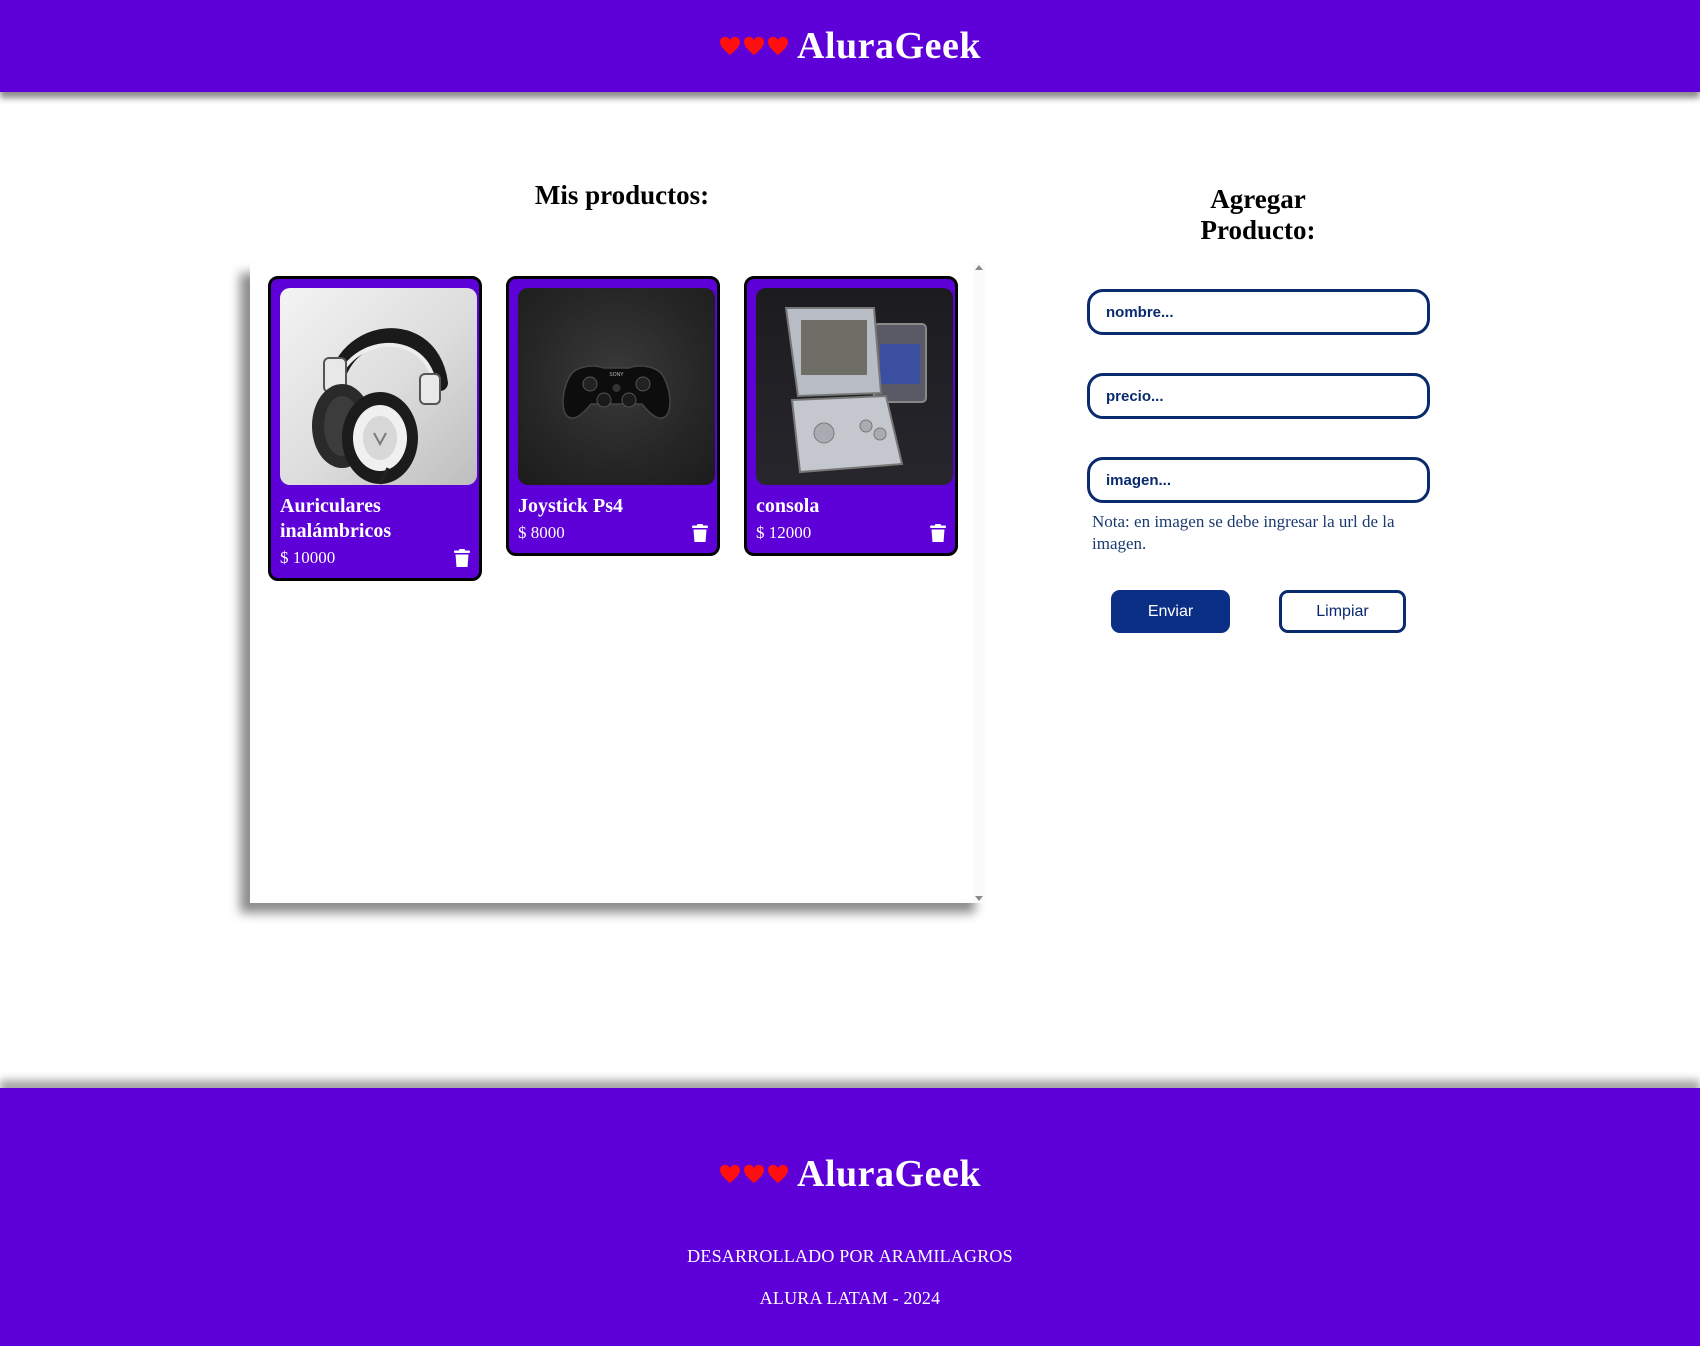 This screenshot has height=1346, width=1700. What do you see at coordinates (336, 518) in the screenshot?
I see `product-name: Auriculares inalámbricos` at bounding box center [336, 518].